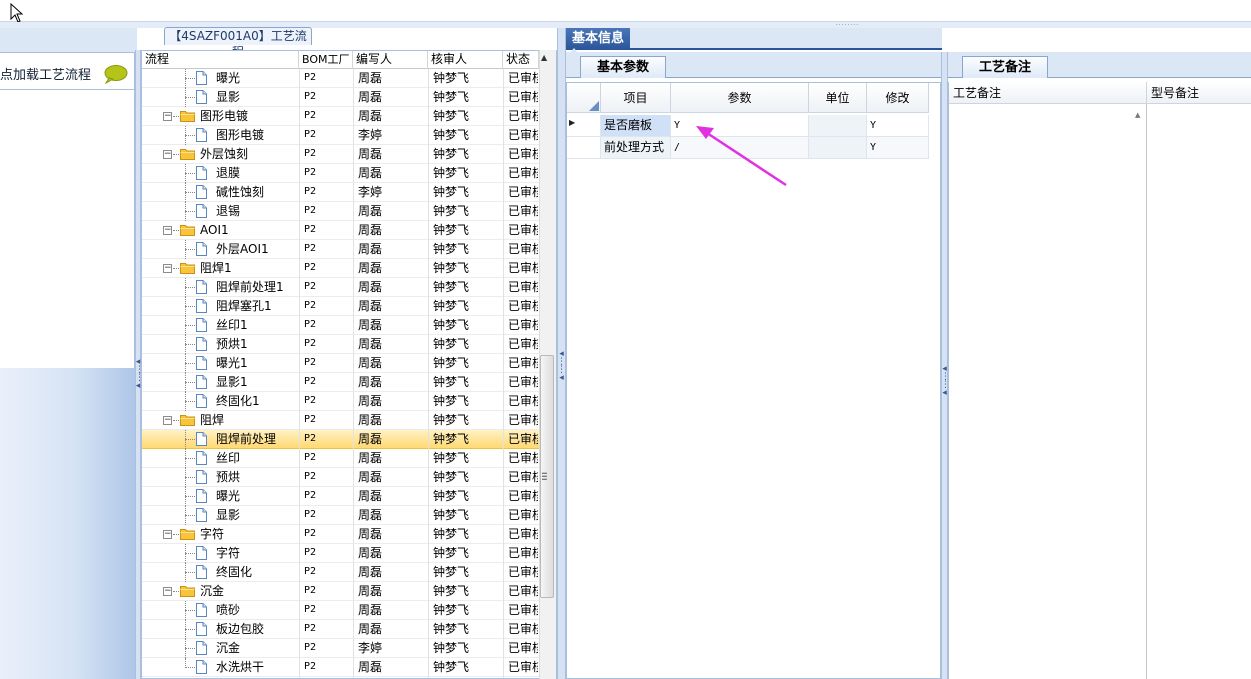  Describe the element at coordinates (228, 211) in the screenshot. I see `tree-node-label: 退锡` at that location.